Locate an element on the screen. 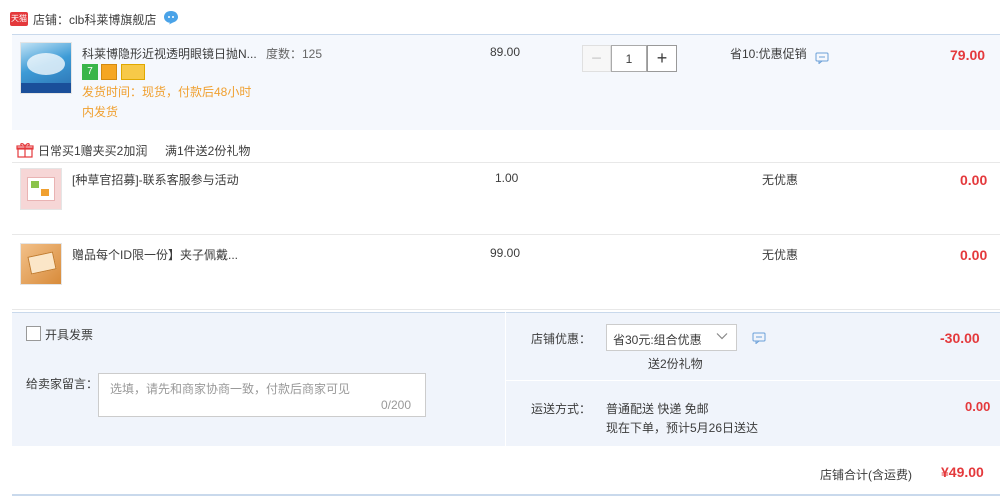 The height and width of the screenshot is (500, 1004). main-item-price: 89.00 is located at coordinates (505, 52).